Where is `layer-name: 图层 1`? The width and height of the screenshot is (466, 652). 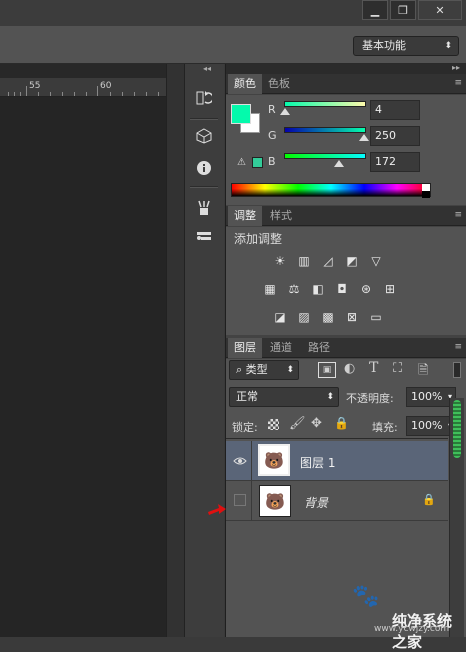 layer-name: 图层 1 is located at coordinates (317, 462).